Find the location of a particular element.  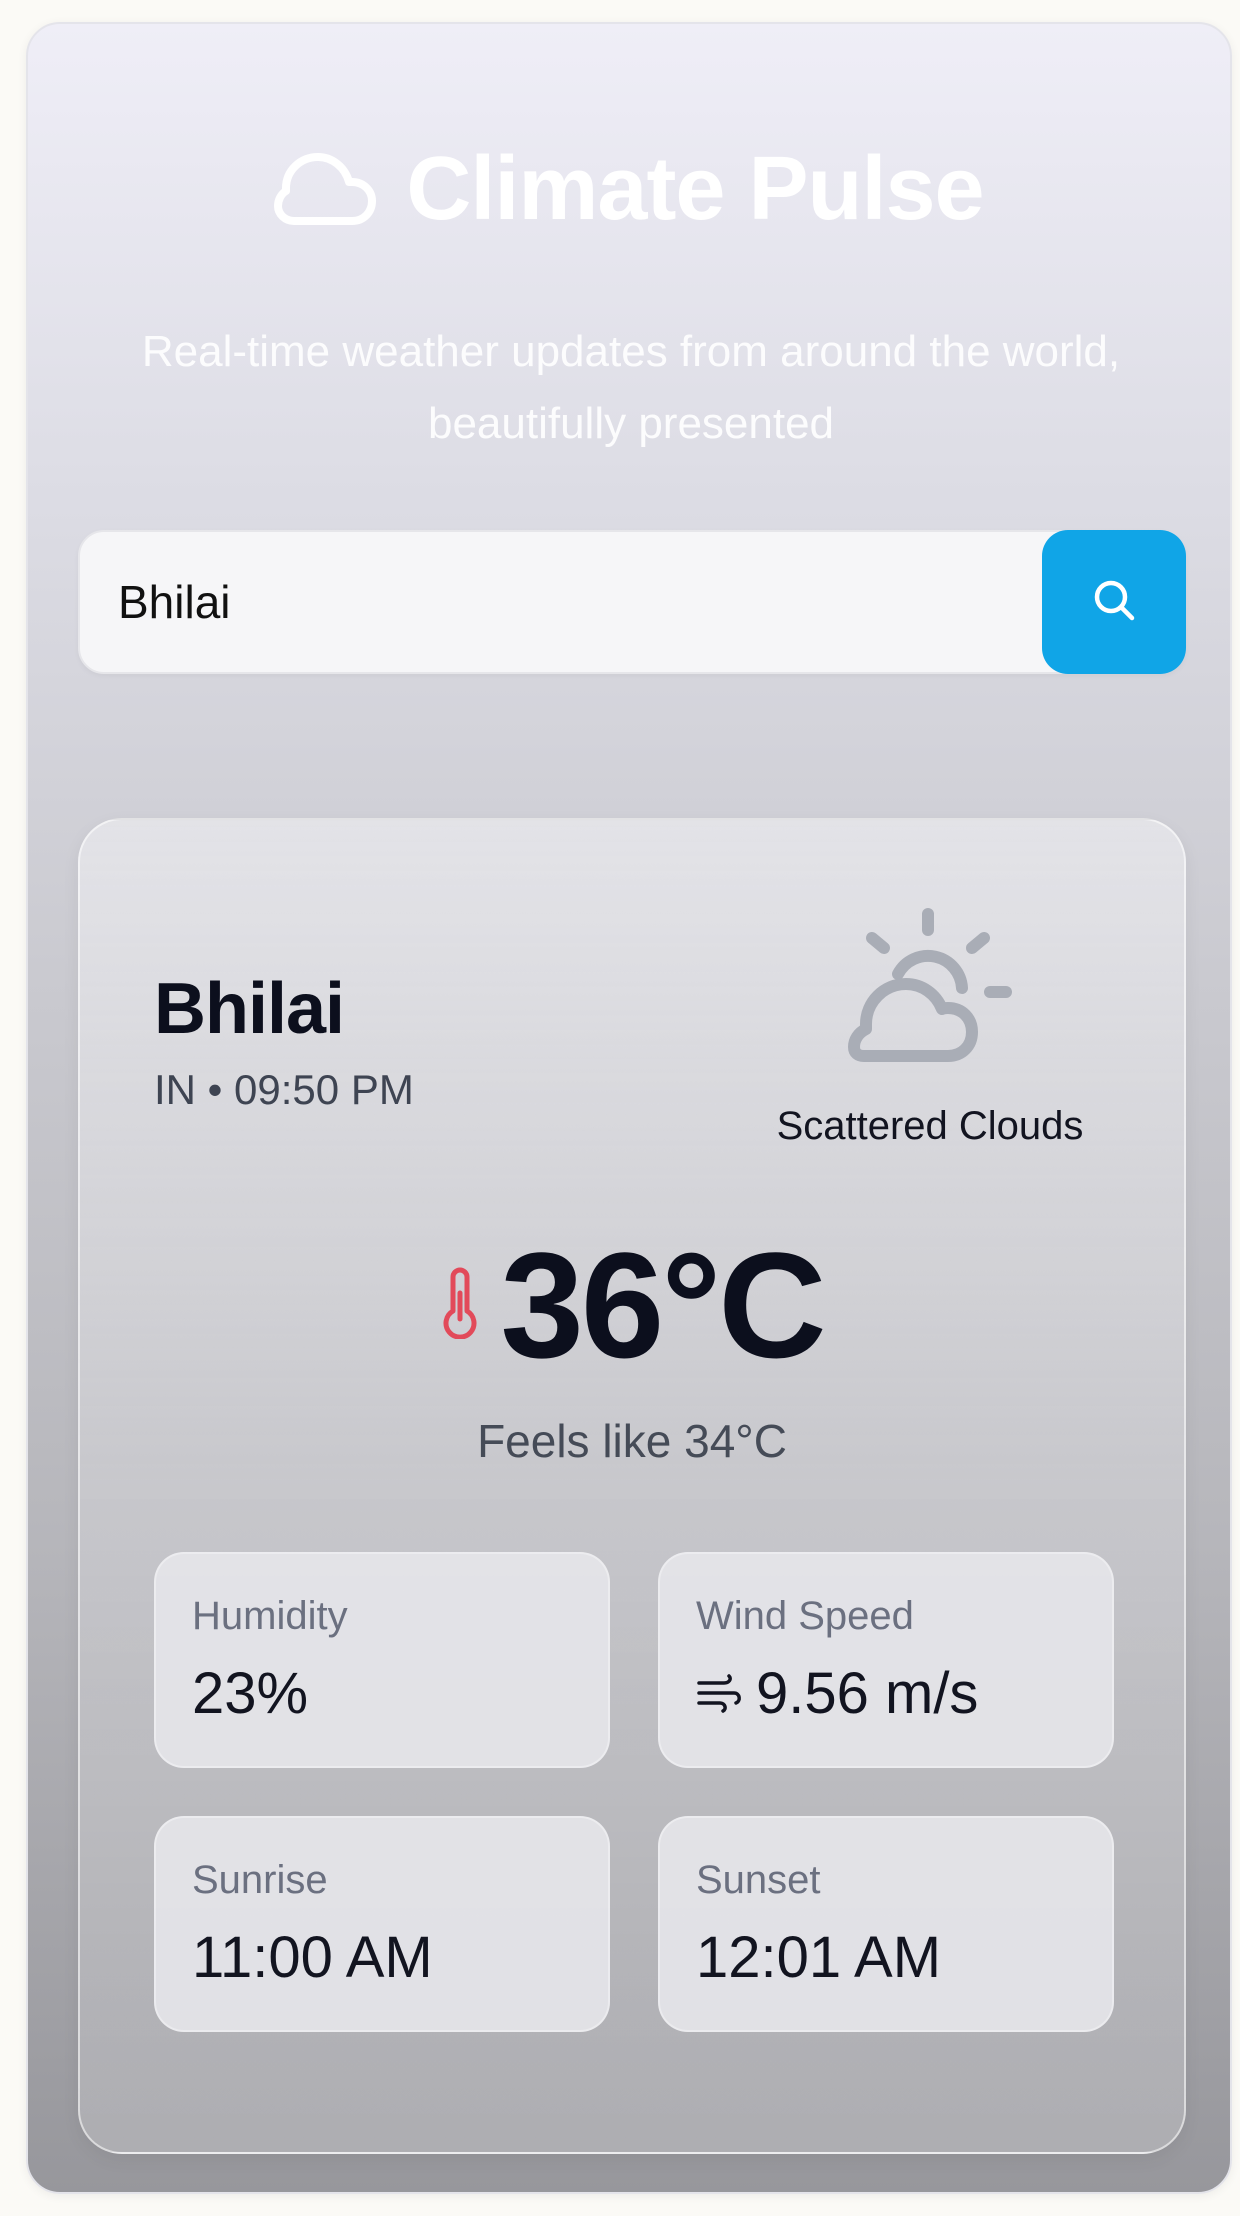

humidity-value: 23% is located at coordinates (250, 1693).